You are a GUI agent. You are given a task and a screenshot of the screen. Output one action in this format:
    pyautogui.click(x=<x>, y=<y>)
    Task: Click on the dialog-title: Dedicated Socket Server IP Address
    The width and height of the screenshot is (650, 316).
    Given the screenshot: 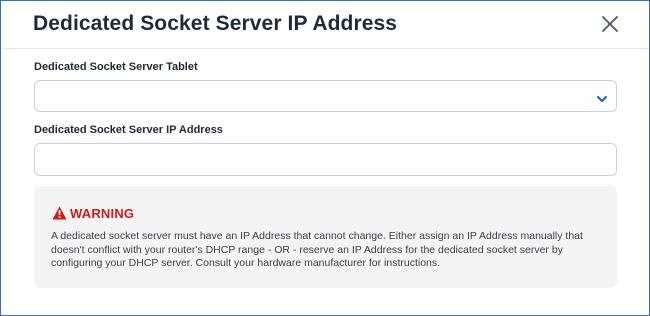 What is the action you would take?
    pyautogui.click(x=215, y=23)
    